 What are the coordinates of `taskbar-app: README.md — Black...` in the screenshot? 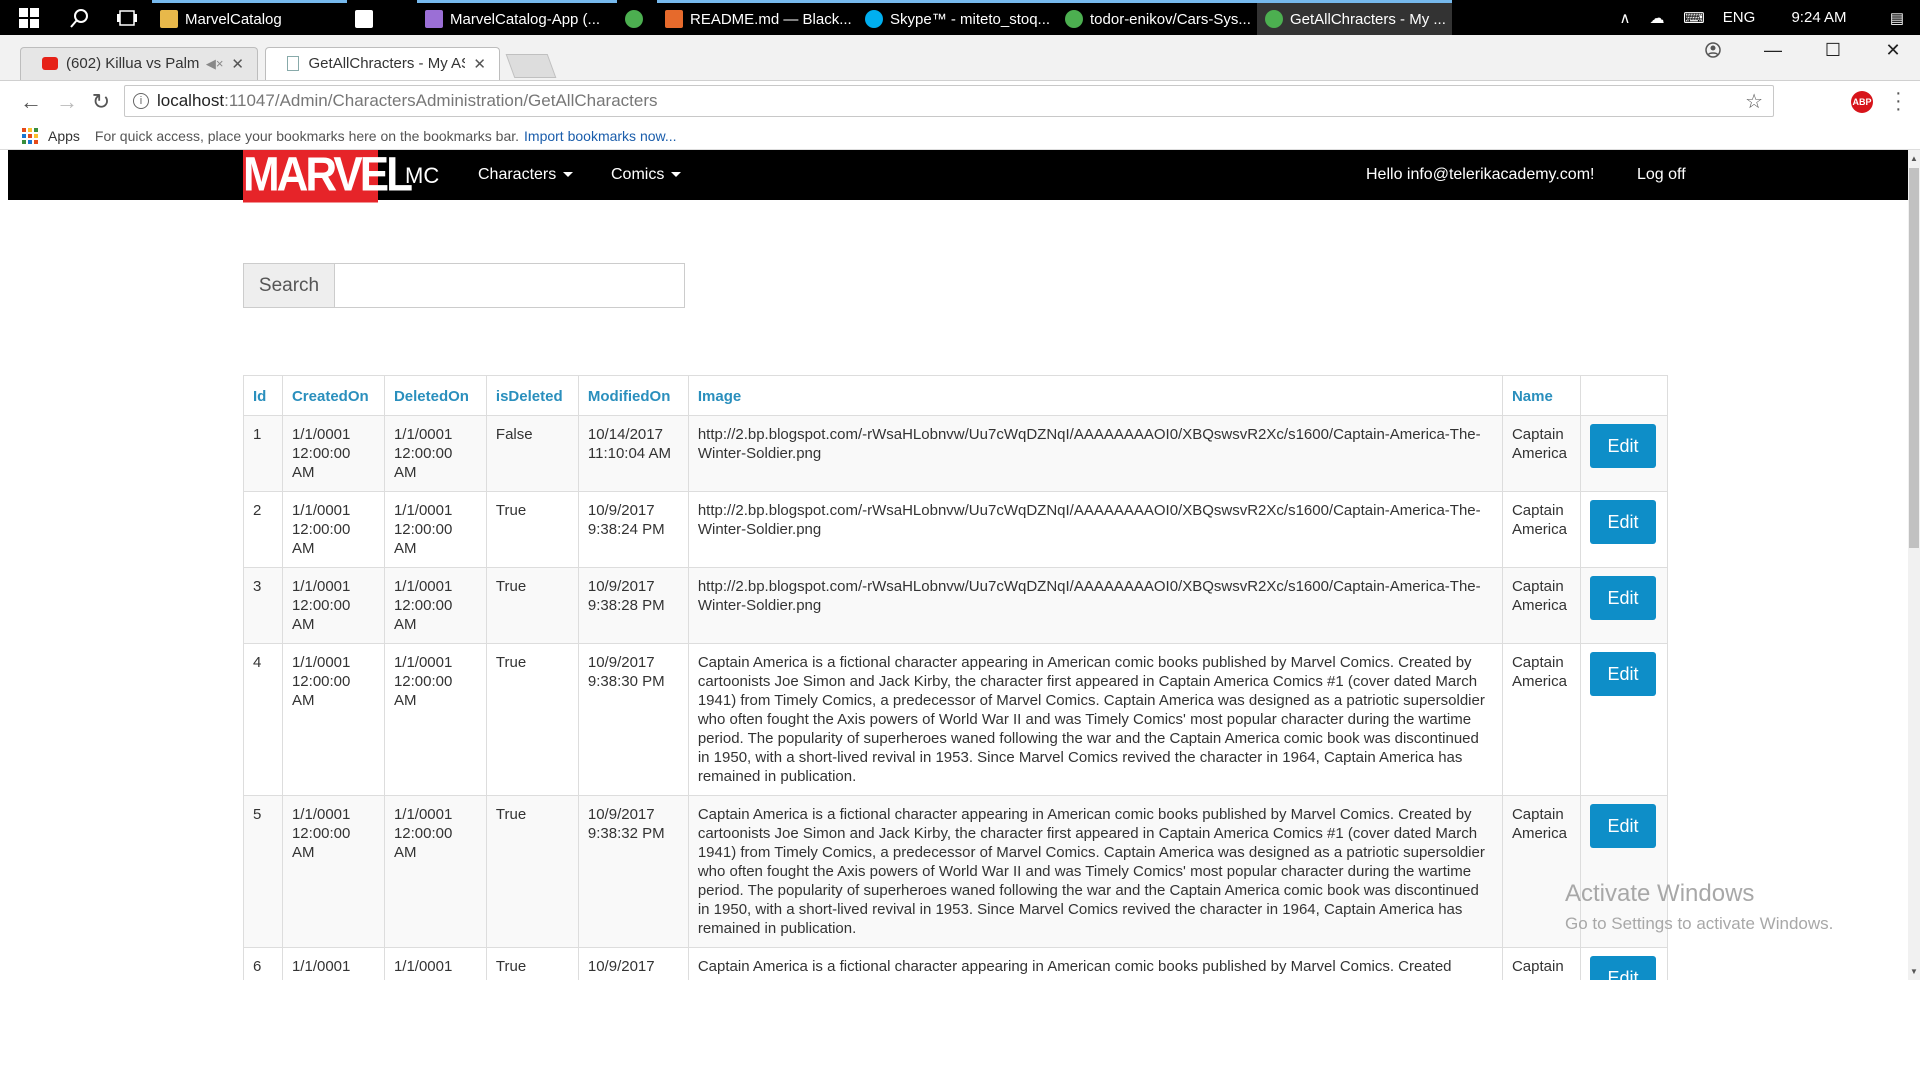 It's located at (757, 17).